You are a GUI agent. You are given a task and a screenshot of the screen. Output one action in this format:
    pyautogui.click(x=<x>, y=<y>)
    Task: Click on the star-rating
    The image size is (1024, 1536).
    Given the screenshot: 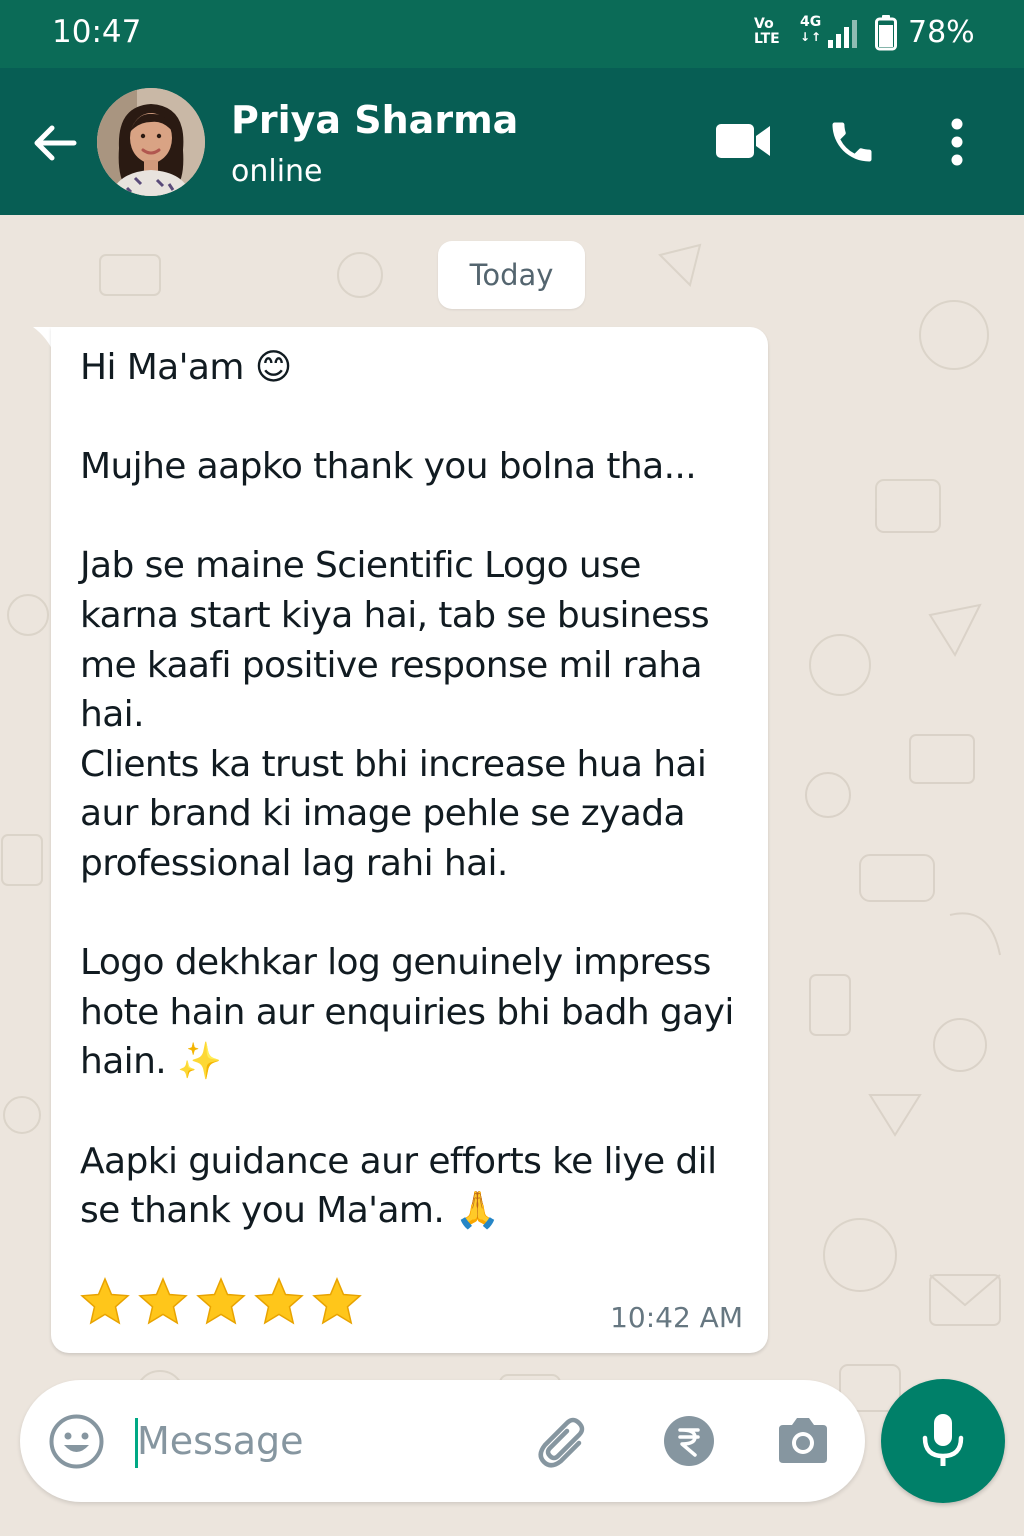 What is the action you would take?
    pyautogui.click(x=225, y=1302)
    